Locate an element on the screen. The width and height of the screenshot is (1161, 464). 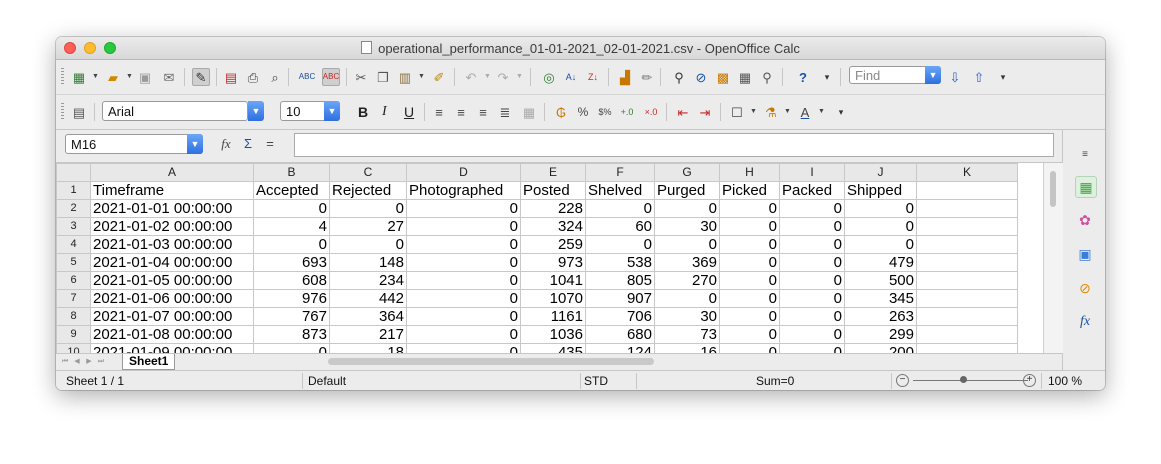
find-dropdown-icon: ▼ is located at coordinates (933, 75).